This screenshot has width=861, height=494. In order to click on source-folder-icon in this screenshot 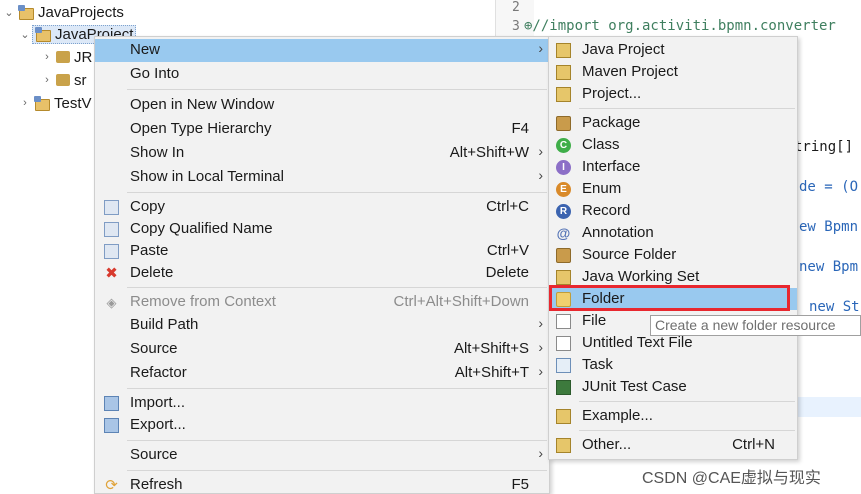, I will do `click(63, 80)`.